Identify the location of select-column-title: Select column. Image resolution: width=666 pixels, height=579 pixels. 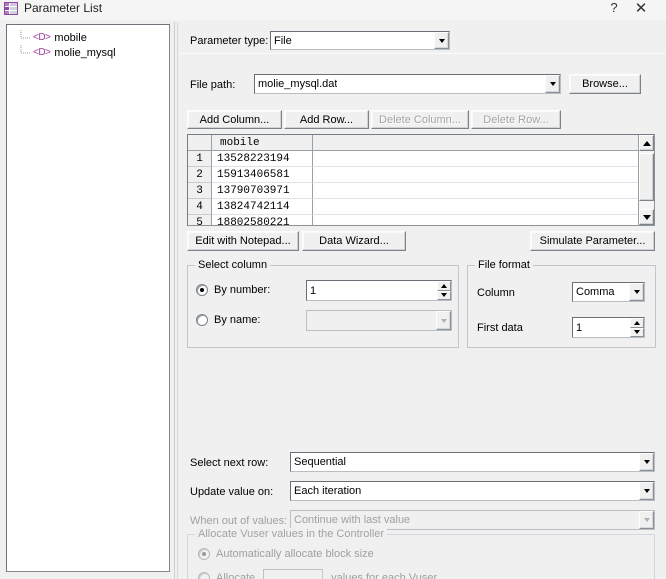
(233, 265).